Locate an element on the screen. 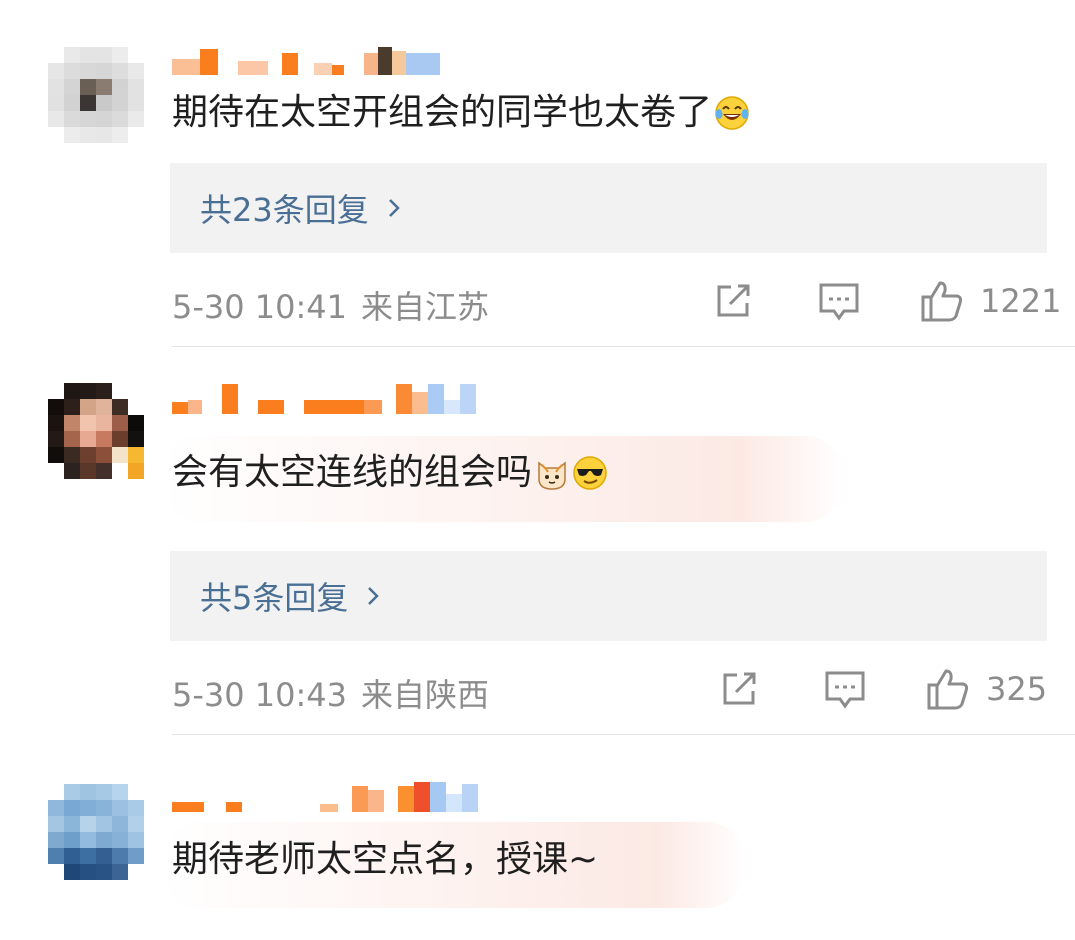  replies-label: 共5条回复 is located at coordinates (274, 598).